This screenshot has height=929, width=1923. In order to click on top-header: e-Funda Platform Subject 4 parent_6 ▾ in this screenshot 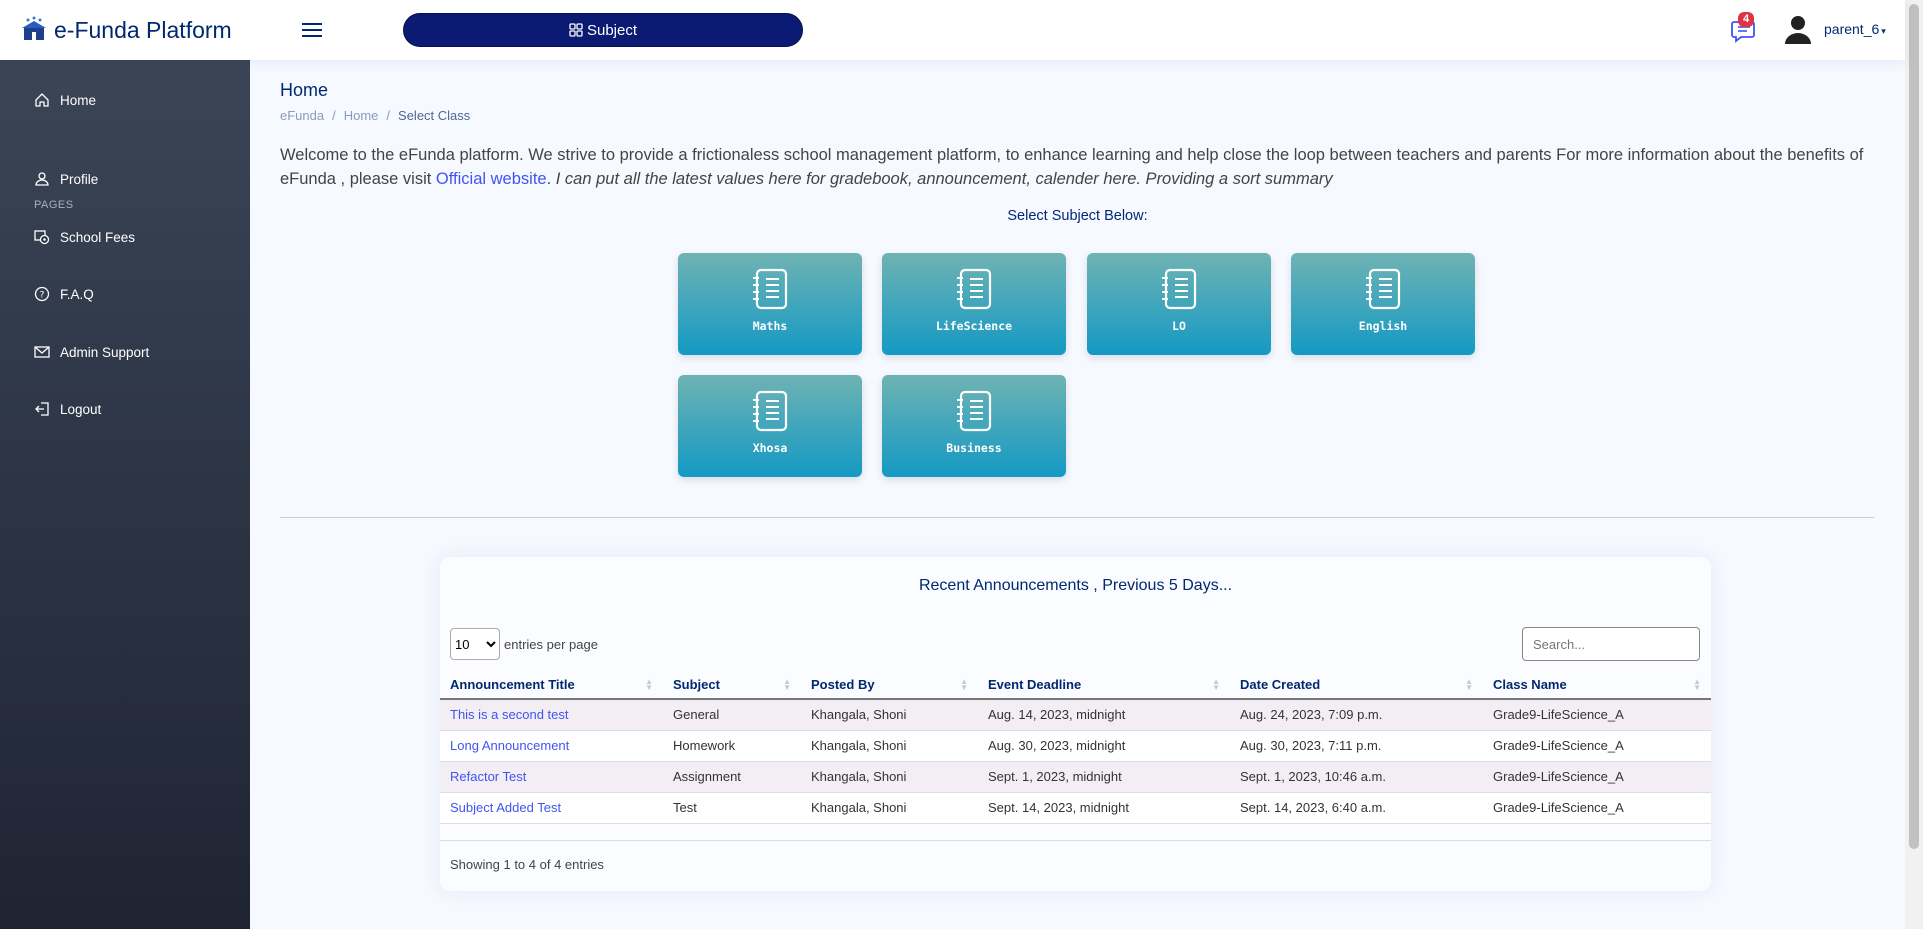, I will do `click(952, 30)`.